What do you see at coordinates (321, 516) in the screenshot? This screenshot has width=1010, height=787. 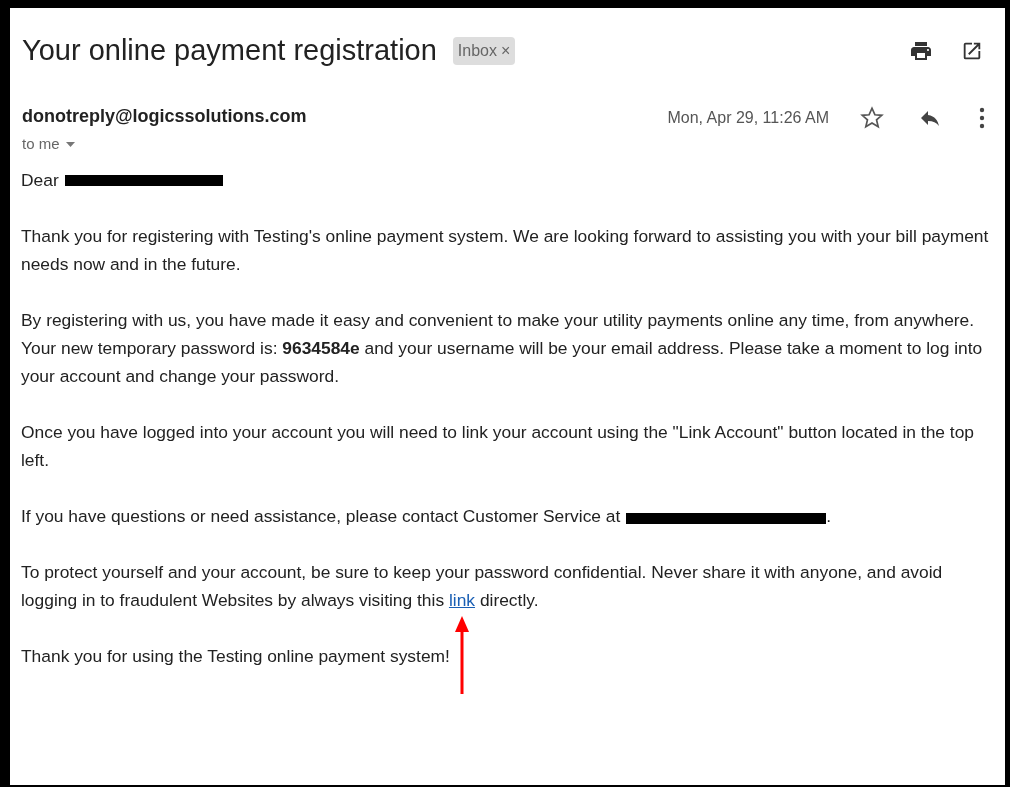 I see `body-text: If you have questions or need assistance, please contact Customer Service at` at bounding box center [321, 516].